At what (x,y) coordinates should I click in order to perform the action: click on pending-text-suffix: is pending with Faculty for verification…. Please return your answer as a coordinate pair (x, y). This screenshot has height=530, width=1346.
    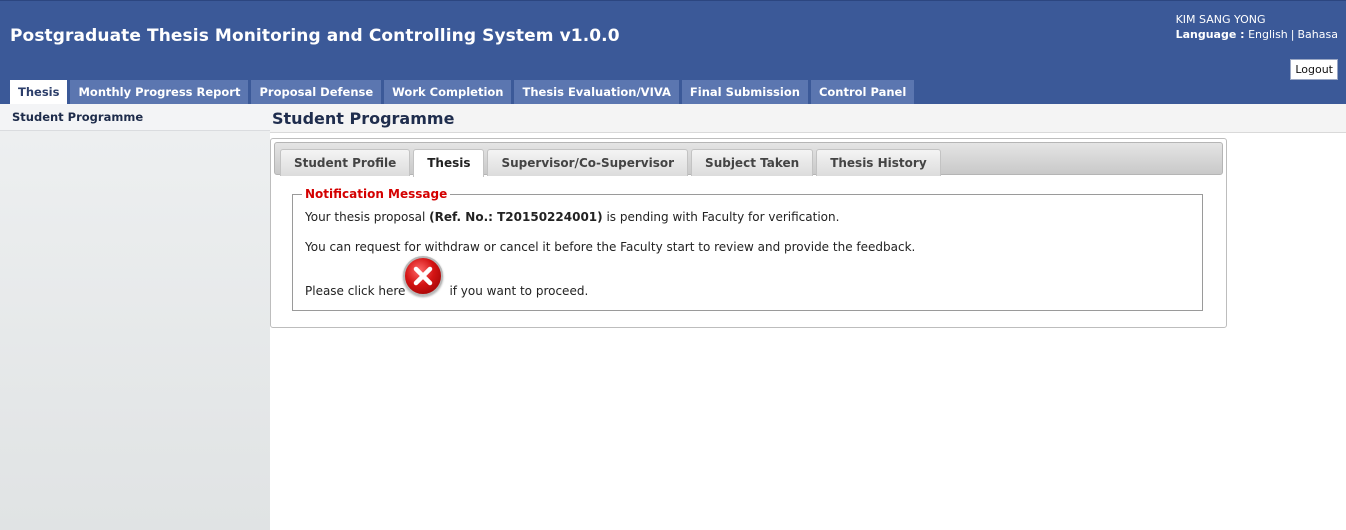
    Looking at the image, I should click on (721, 217).